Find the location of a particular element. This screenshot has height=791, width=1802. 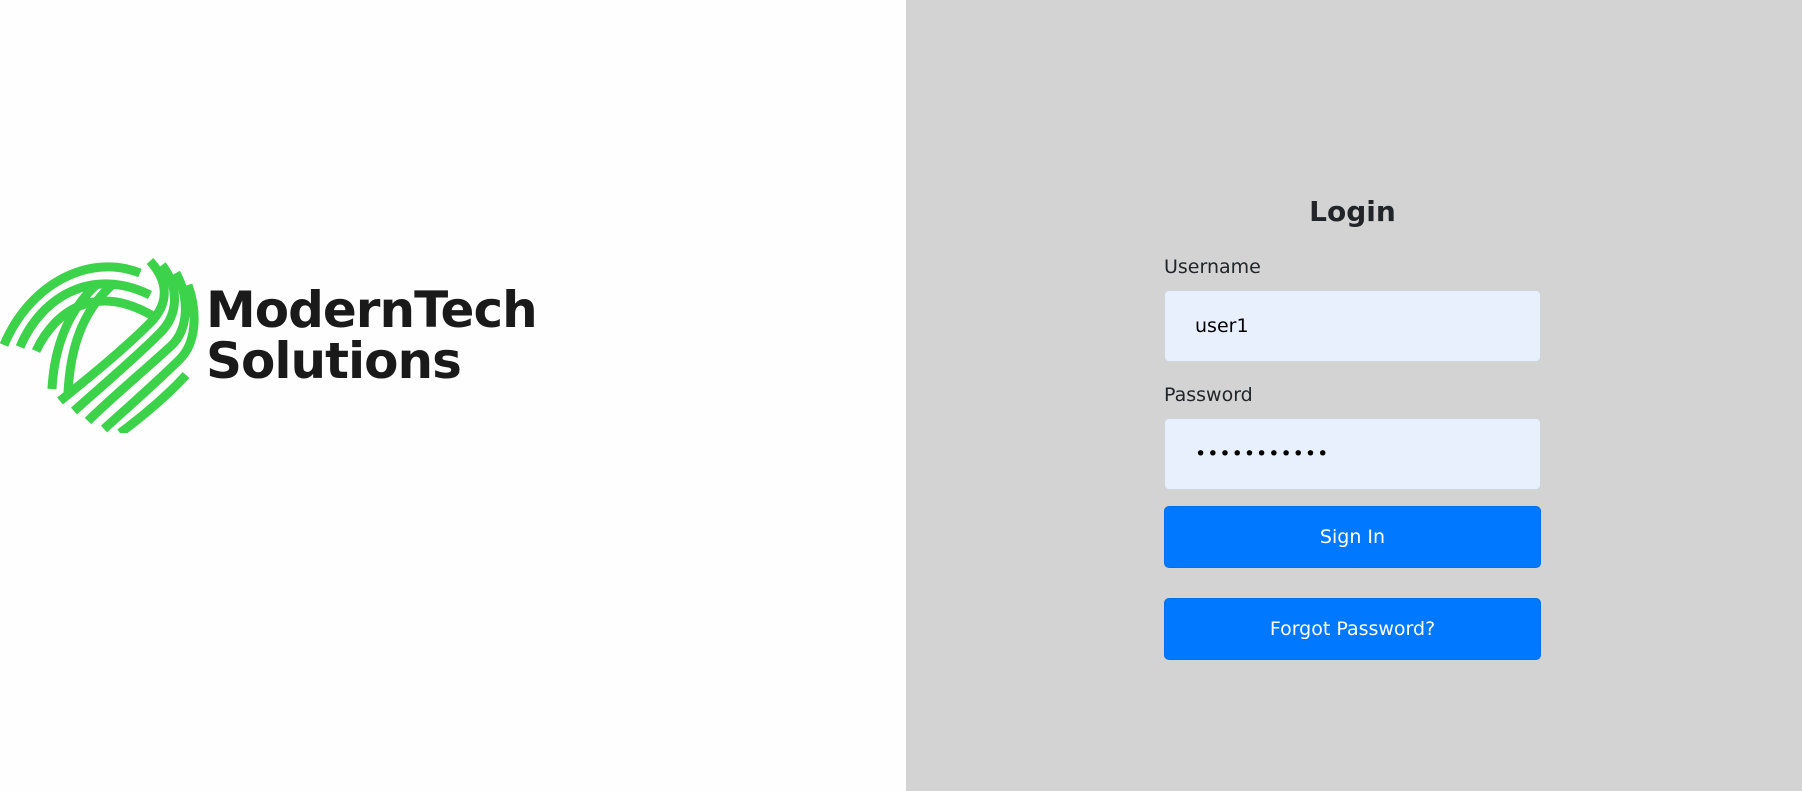

company-name-line2: Solutions is located at coordinates (334, 361).